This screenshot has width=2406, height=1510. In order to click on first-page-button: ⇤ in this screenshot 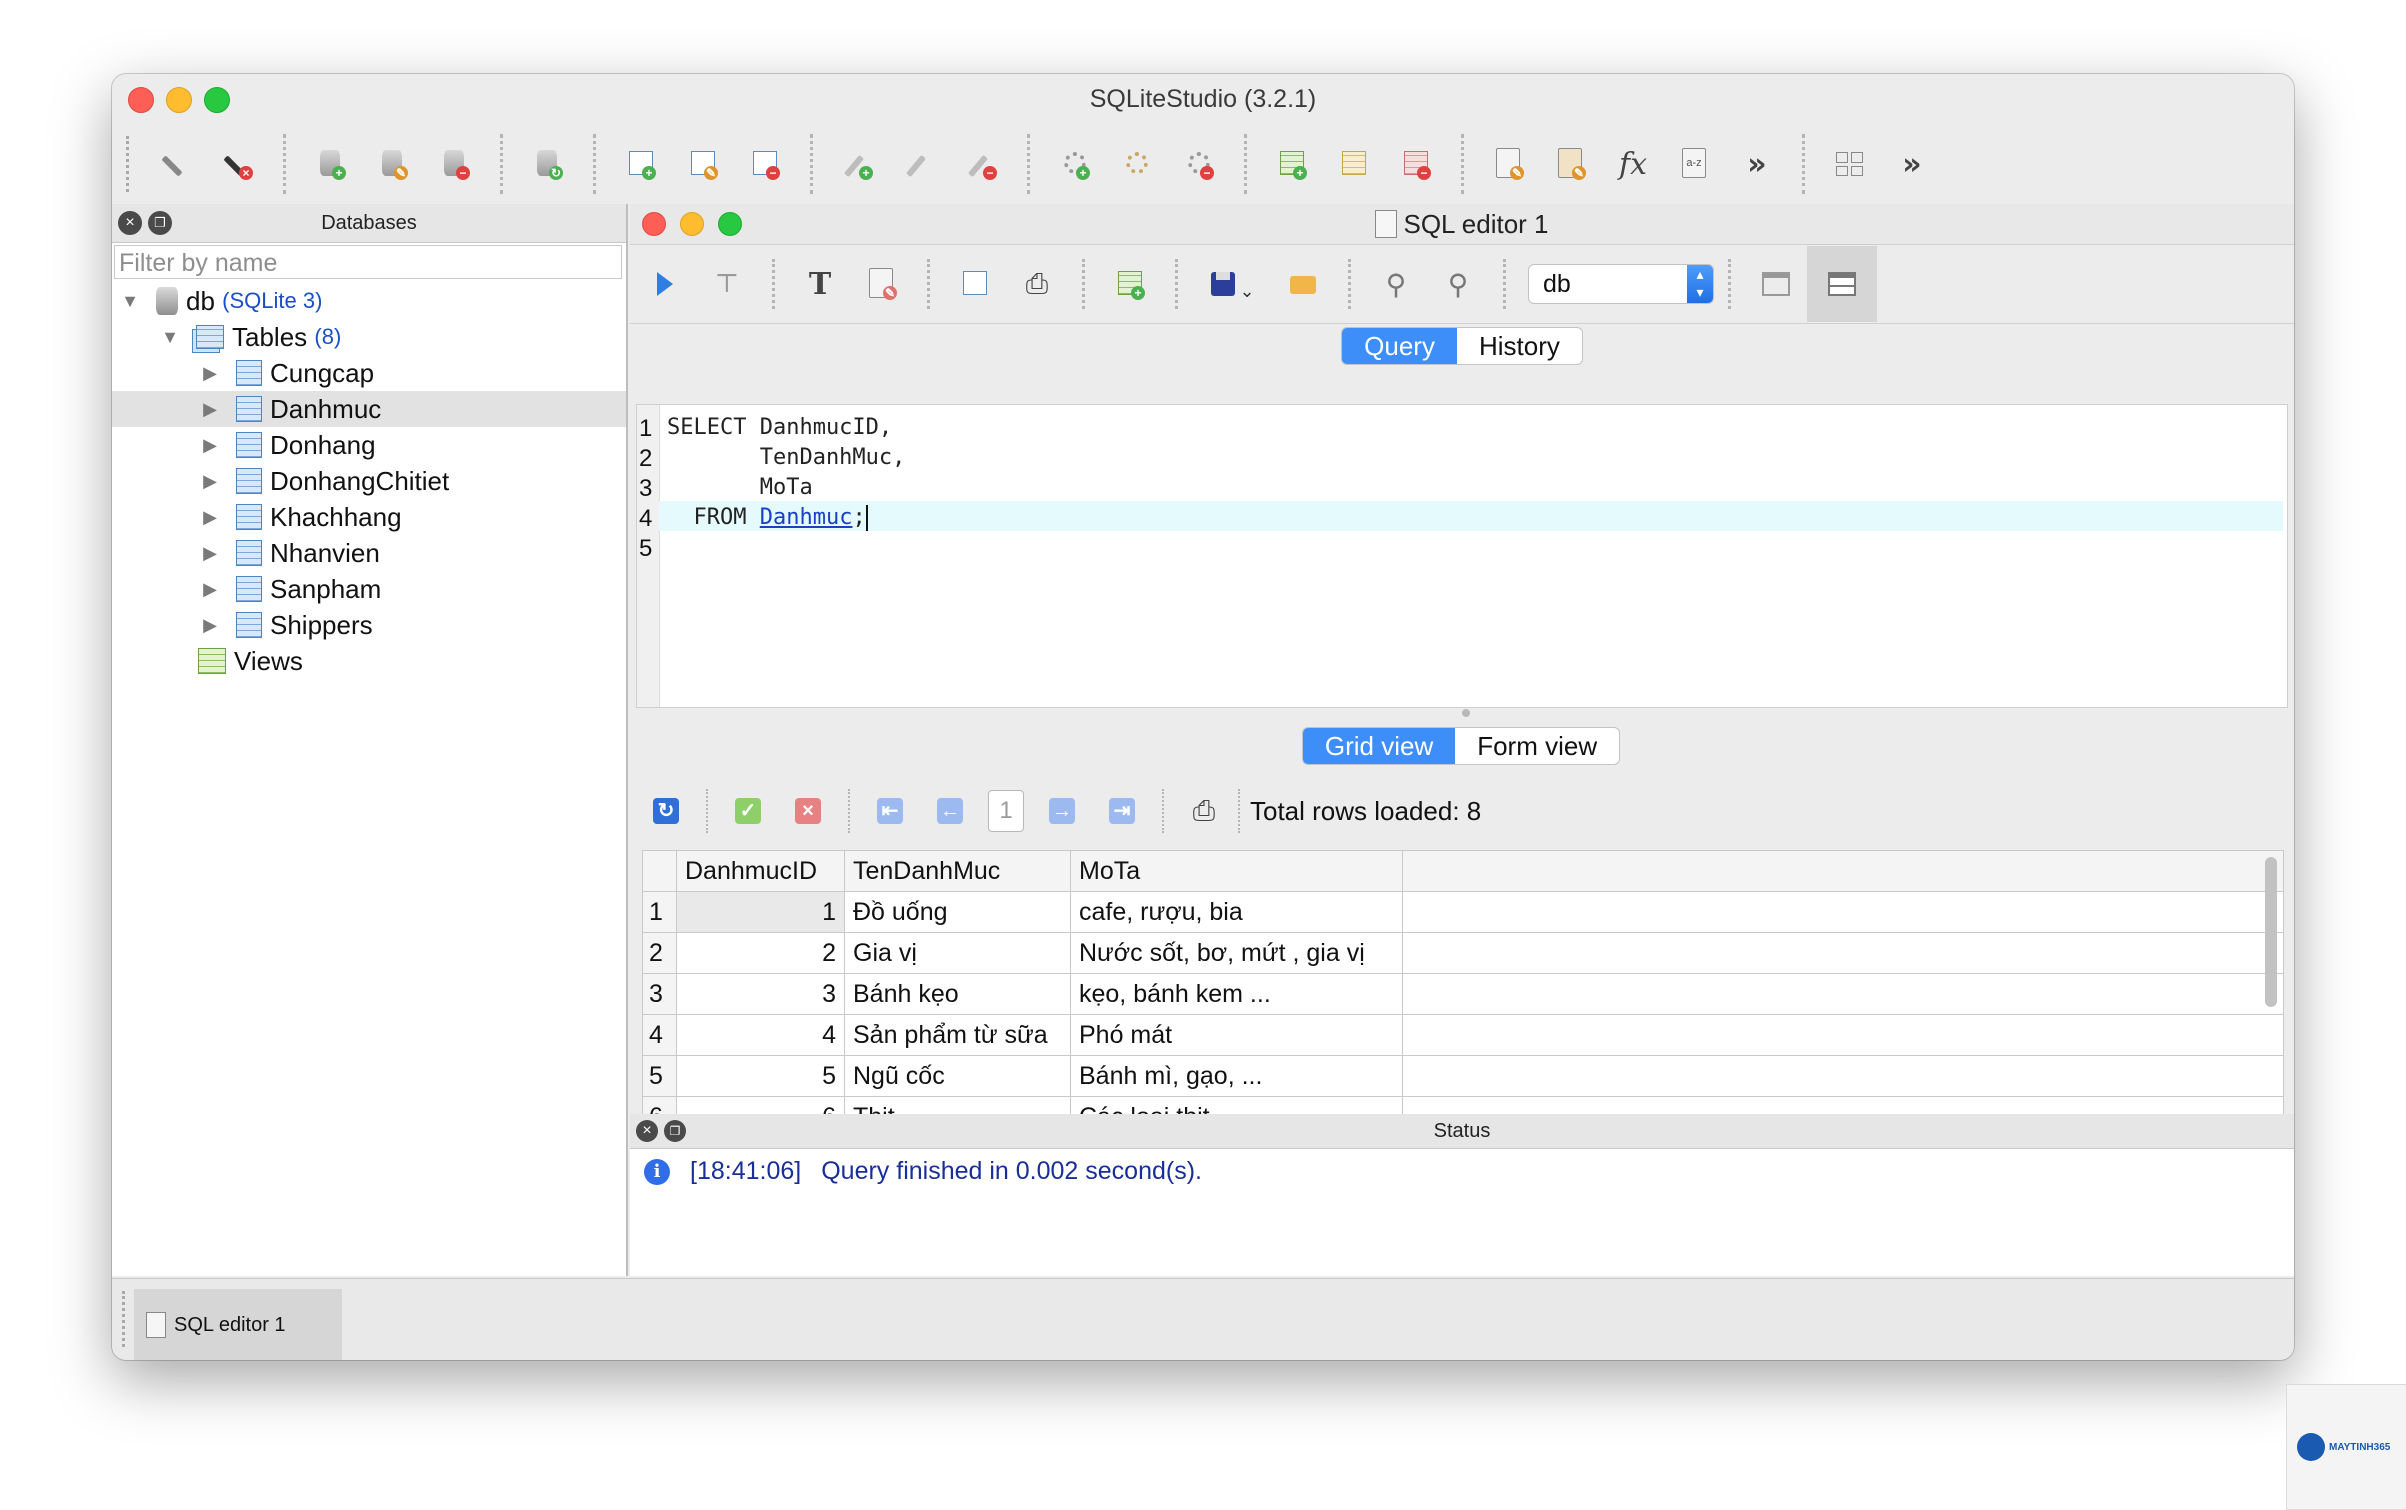, I will do `click(890, 811)`.